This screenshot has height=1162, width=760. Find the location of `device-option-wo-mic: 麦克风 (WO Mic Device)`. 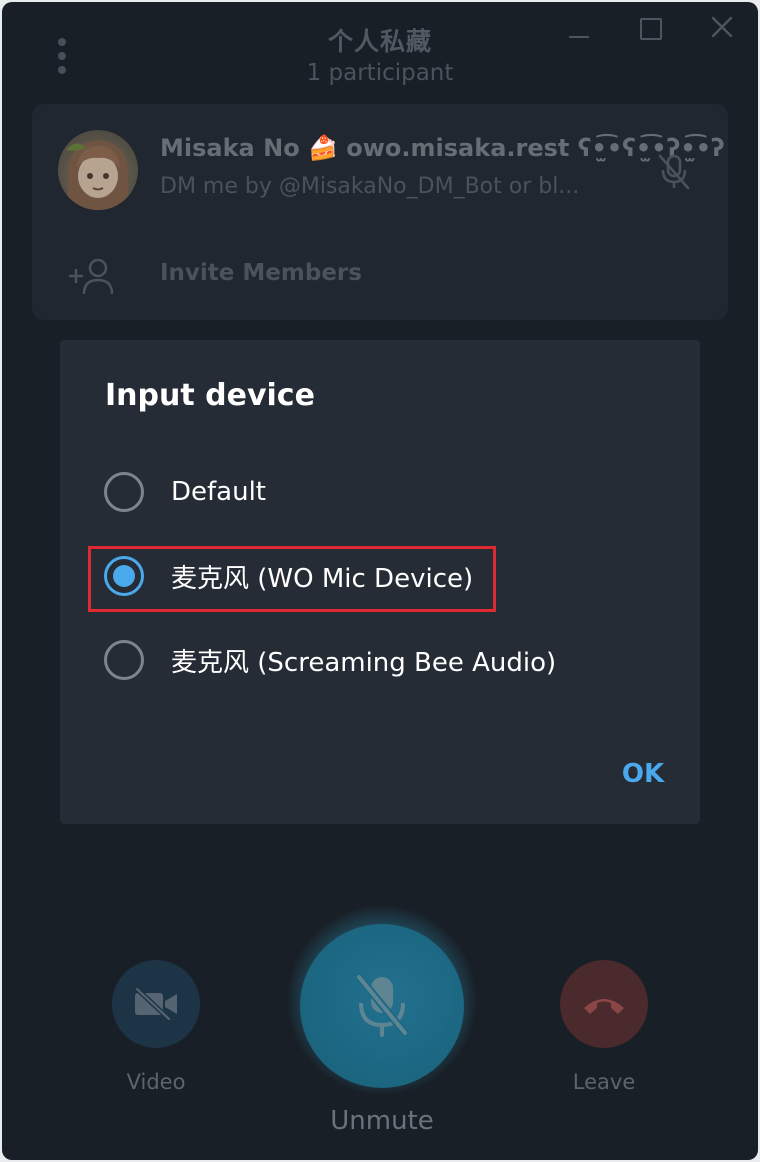

device-option-wo-mic: 麦克风 (WO Mic Device) is located at coordinates (384, 576).